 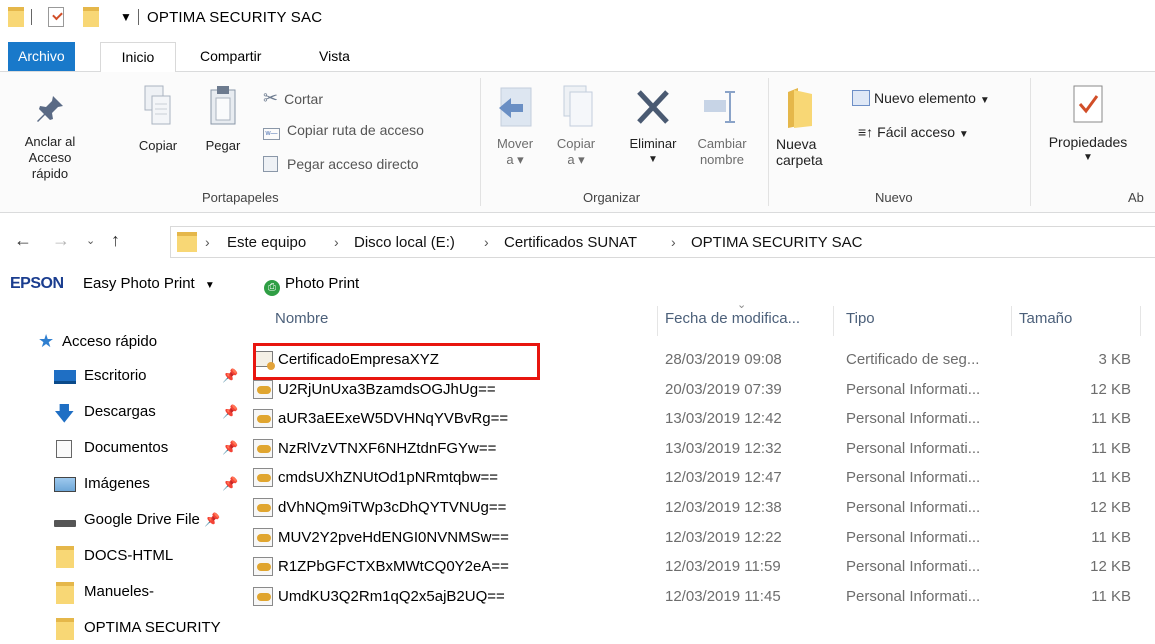 What do you see at coordinates (223, 119) in the screenshot?
I see `paste-button: Pegar` at bounding box center [223, 119].